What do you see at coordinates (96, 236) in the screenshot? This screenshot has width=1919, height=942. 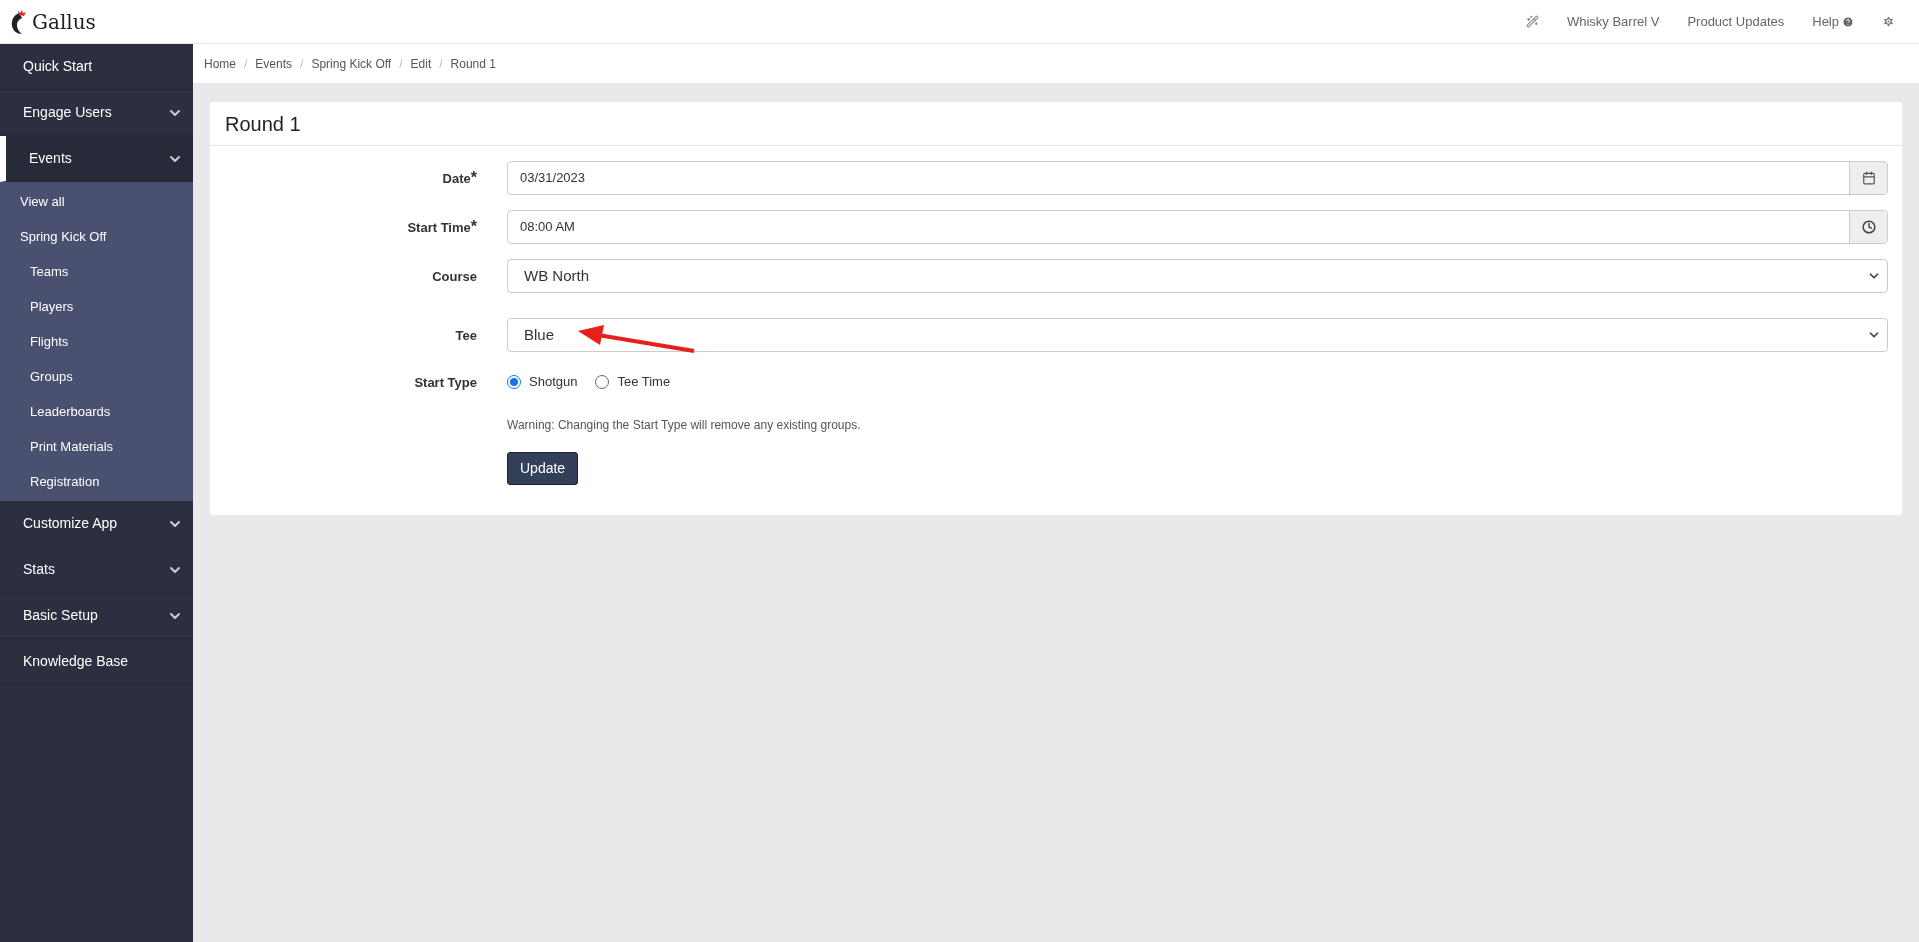 I see `sidebar-subitem: Spring Kick Off` at bounding box center [96, 236].